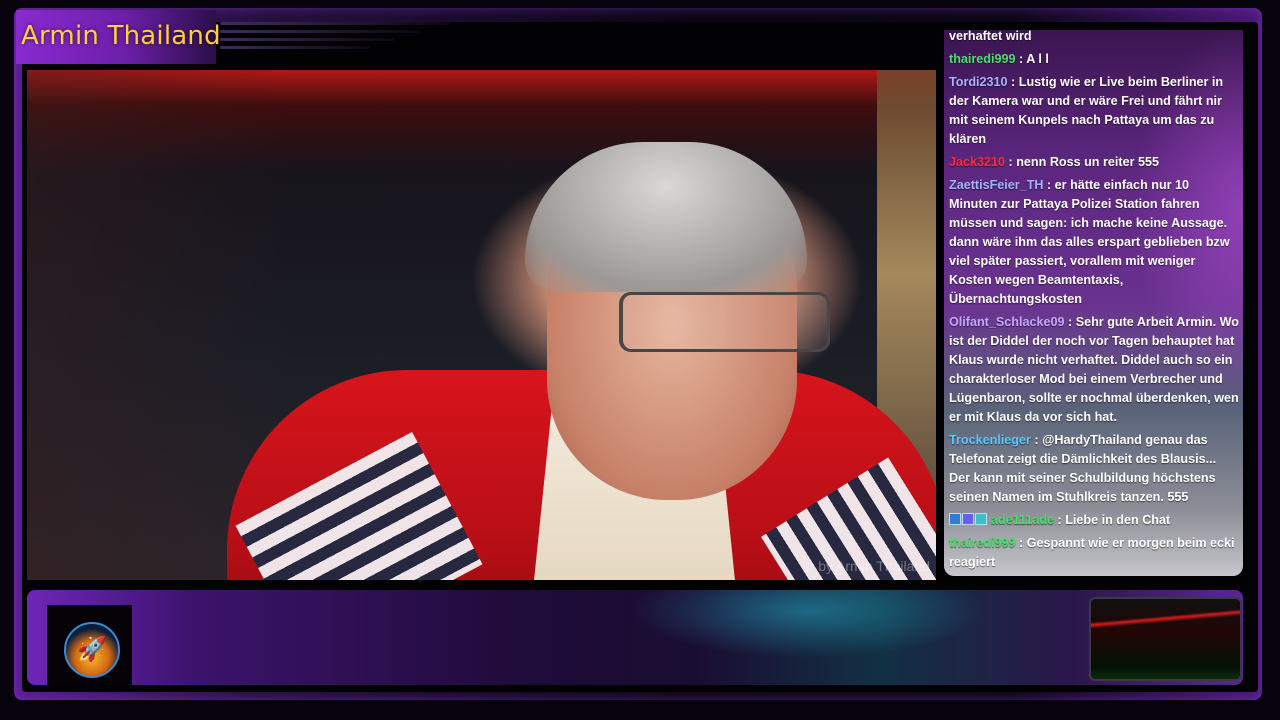 The height and width of the screenshot is (720, 1280). I want to click on chat-message: ade111ade : Liebe in den Chat, so click(1094, 520).